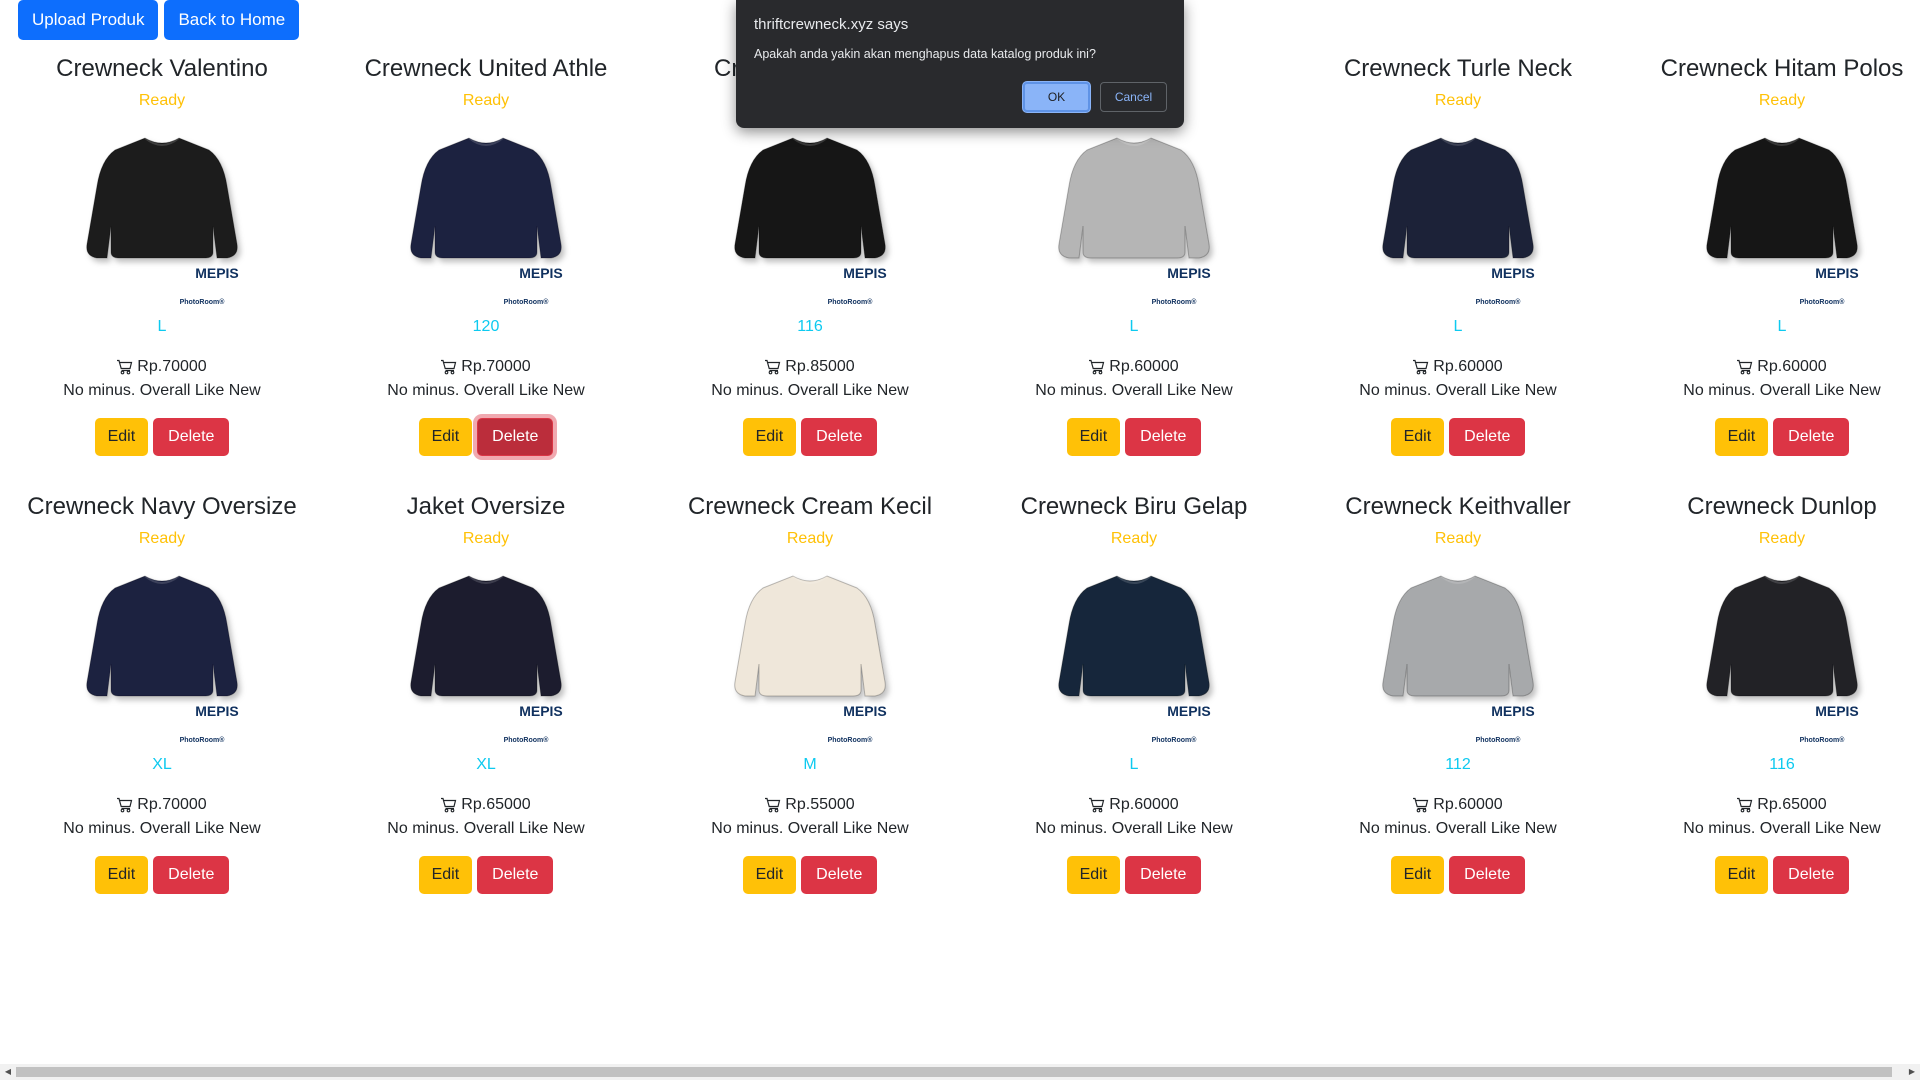 Image resolution: width=1920 pixels, height=1080 pixels. What do you see at coordinates (1912, 1072) in the screenshot?
I see `scroll-right-arrow-icon: ▶` at bounding box center [1912, 1072].